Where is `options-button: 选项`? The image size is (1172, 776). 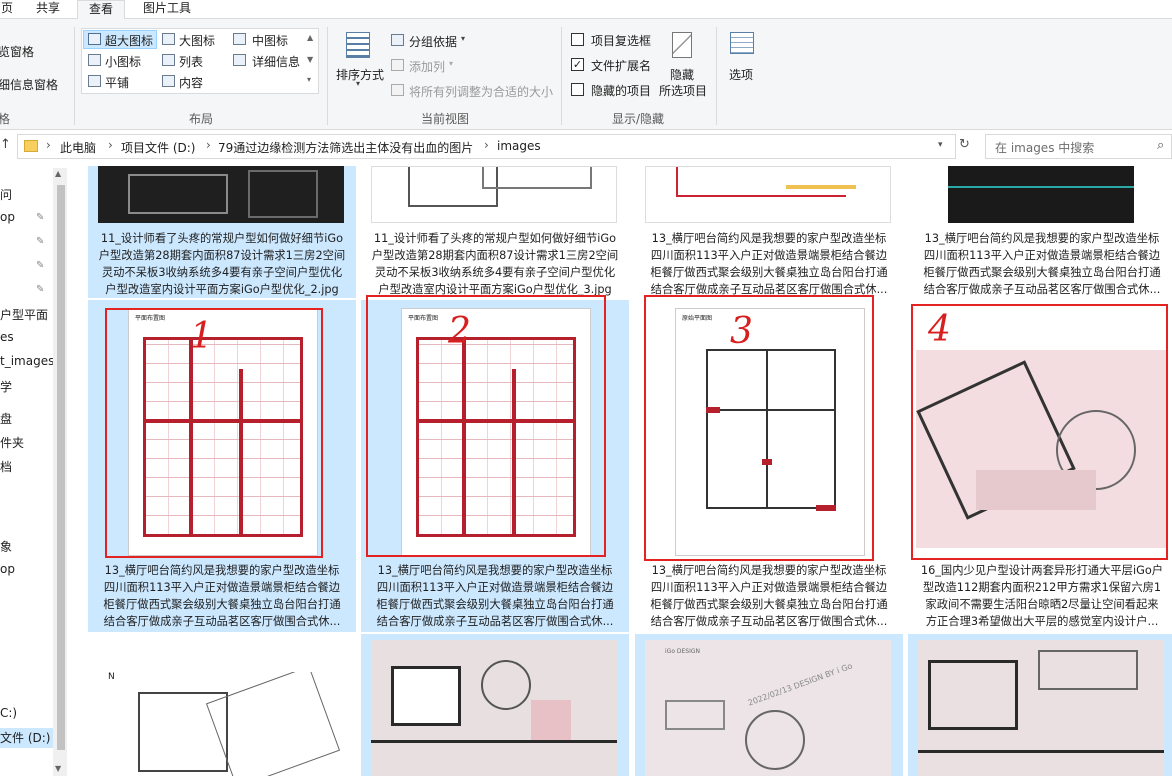
options-button: 选项 is located at coordinates (741, 74).